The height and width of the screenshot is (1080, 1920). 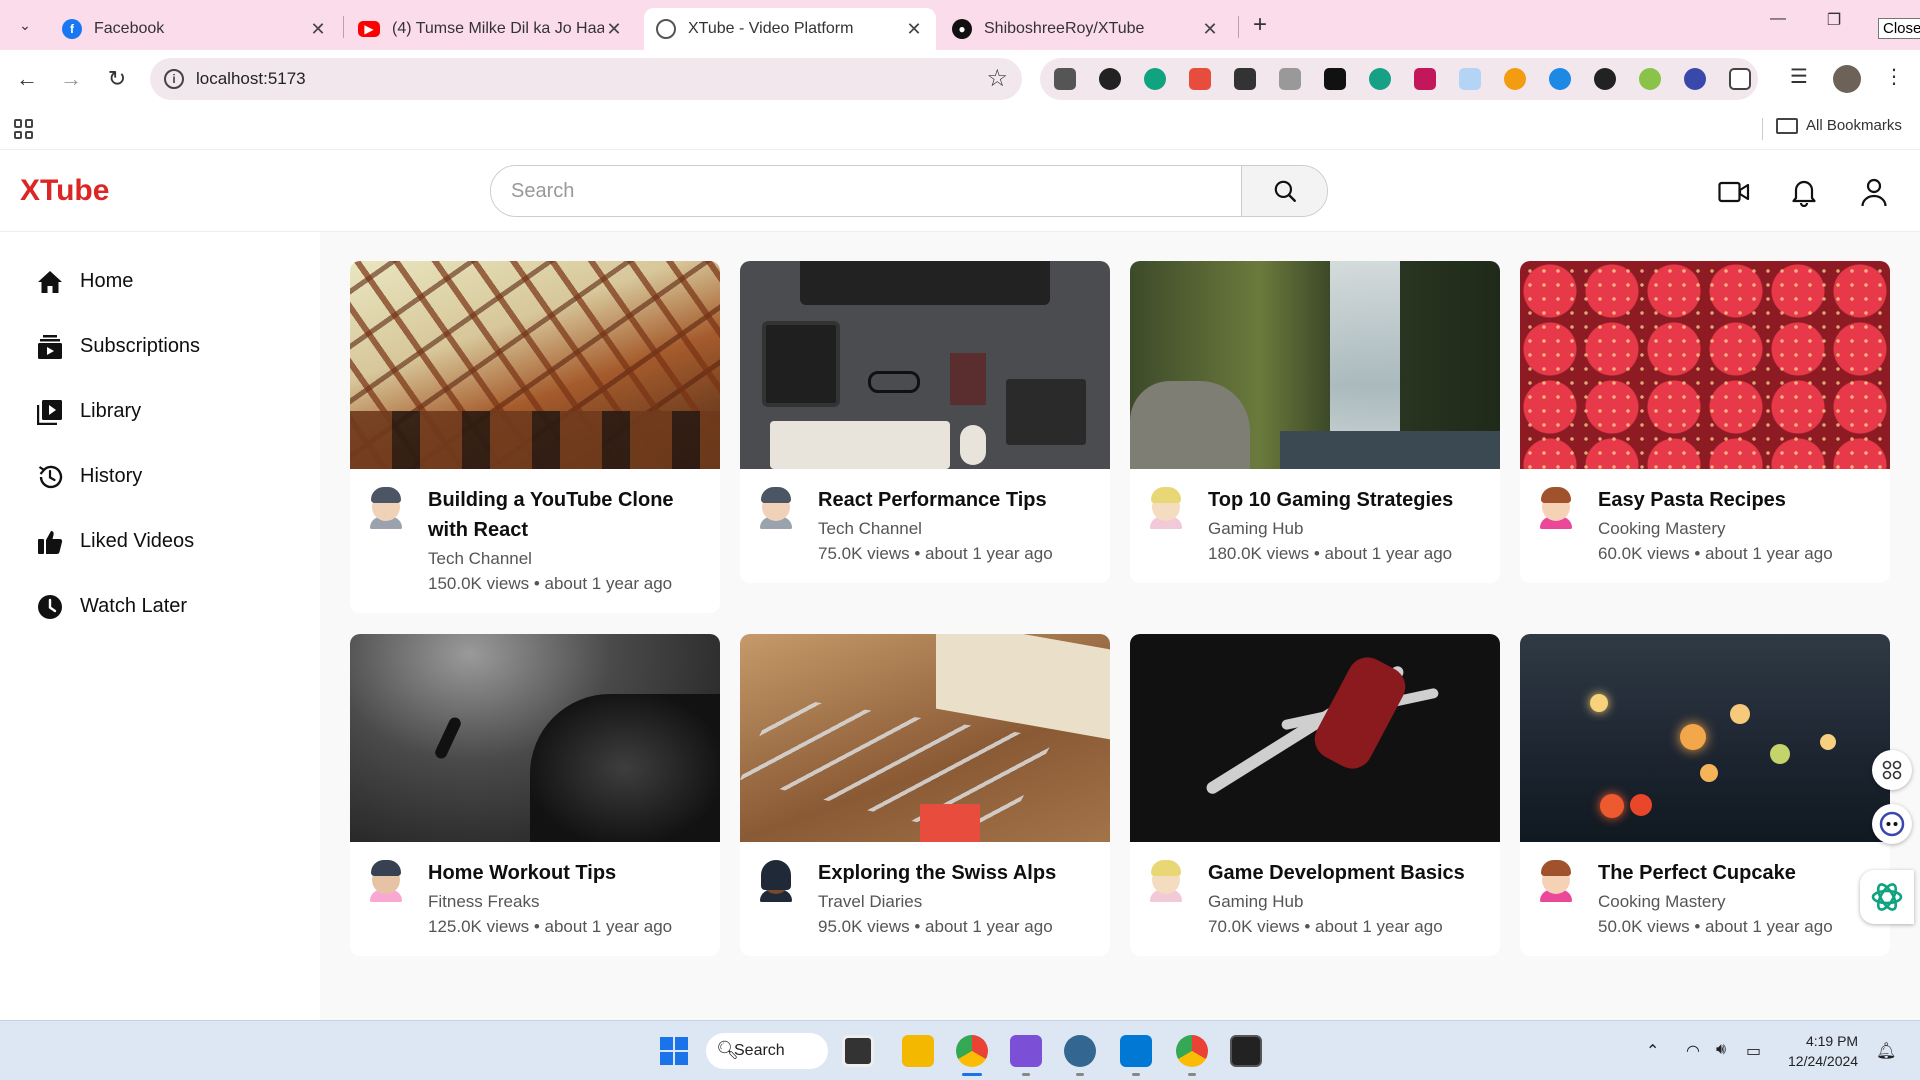 What do you see at coordinates (174, 79) in the screenshot?
I see `site-info-icon: i` at bounding box center [174, 79].